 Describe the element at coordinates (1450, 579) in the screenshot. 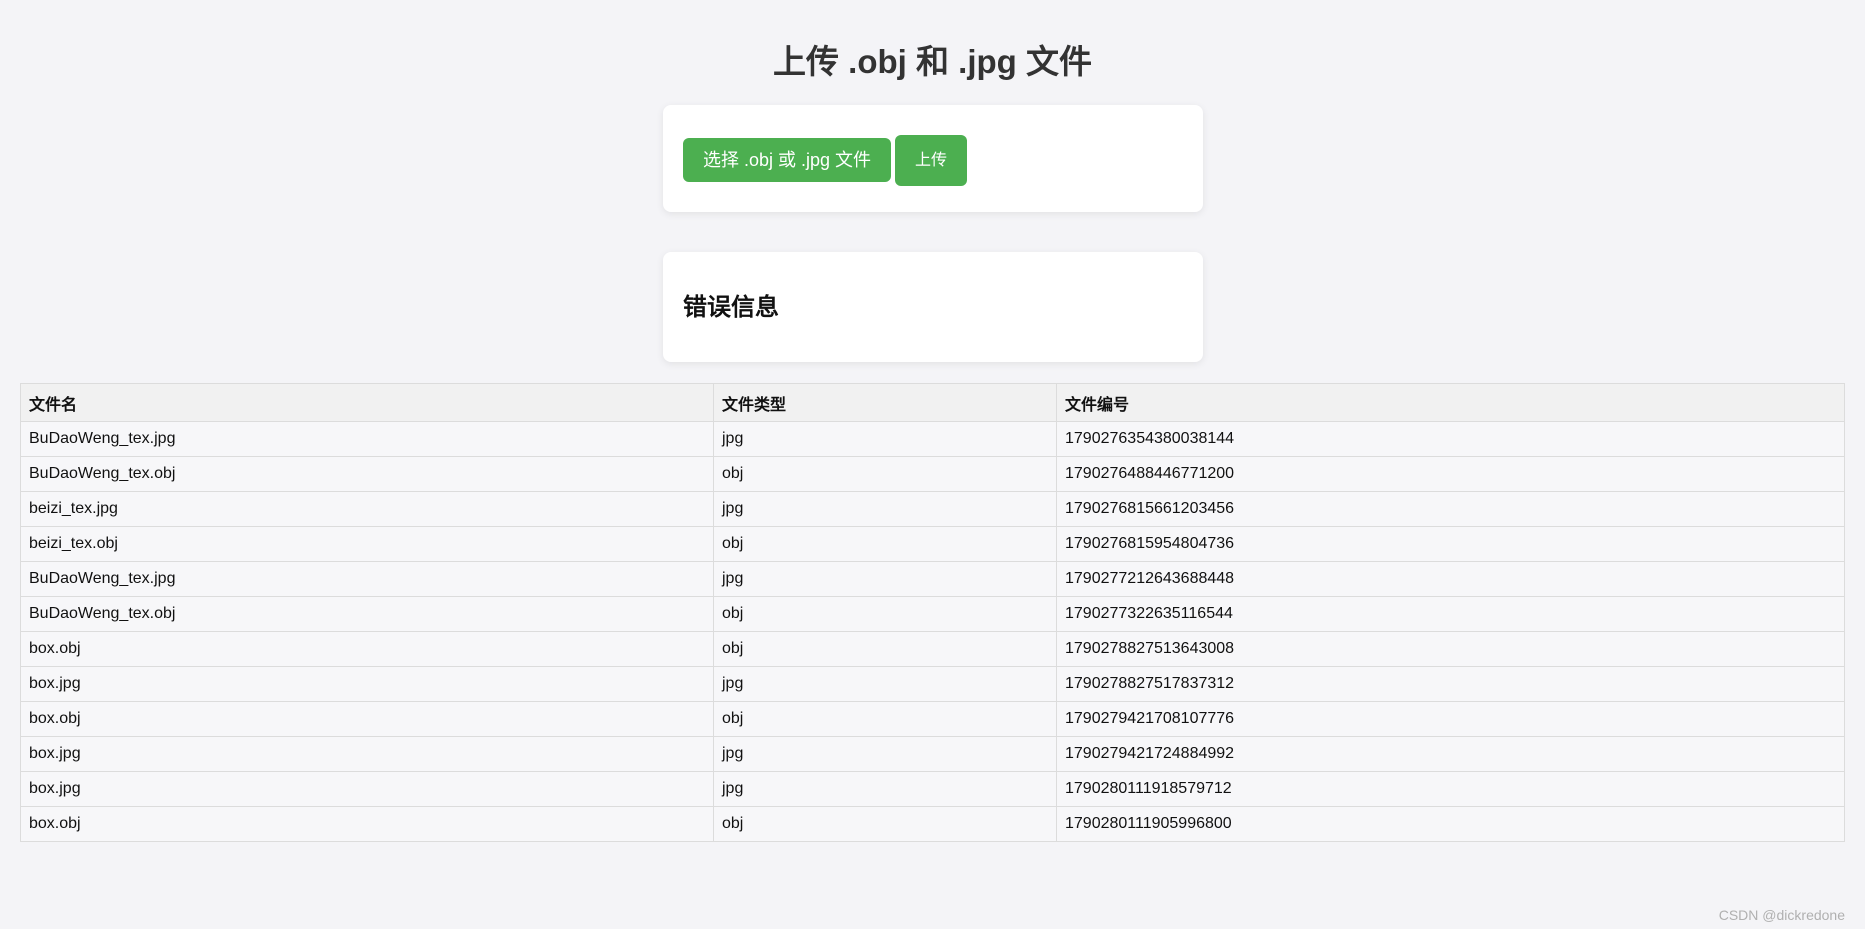

I see `cell-fileid: 1790277212643688448` at that location.